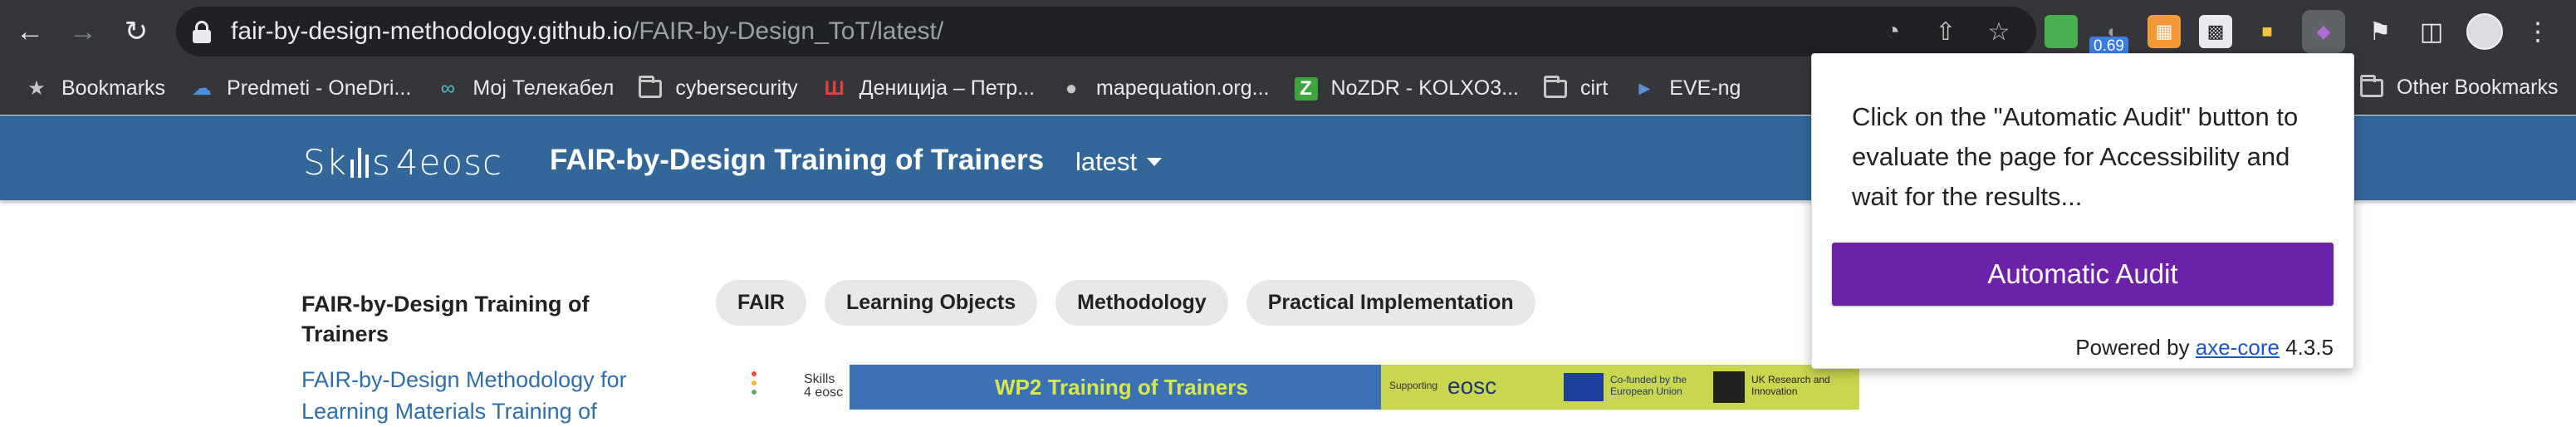 The width and height of the screenshot is (2576, 427). Describe the element at coordinates (1141, 303) in the screenshot. I see `tag-methodology: Methodology` at that location.